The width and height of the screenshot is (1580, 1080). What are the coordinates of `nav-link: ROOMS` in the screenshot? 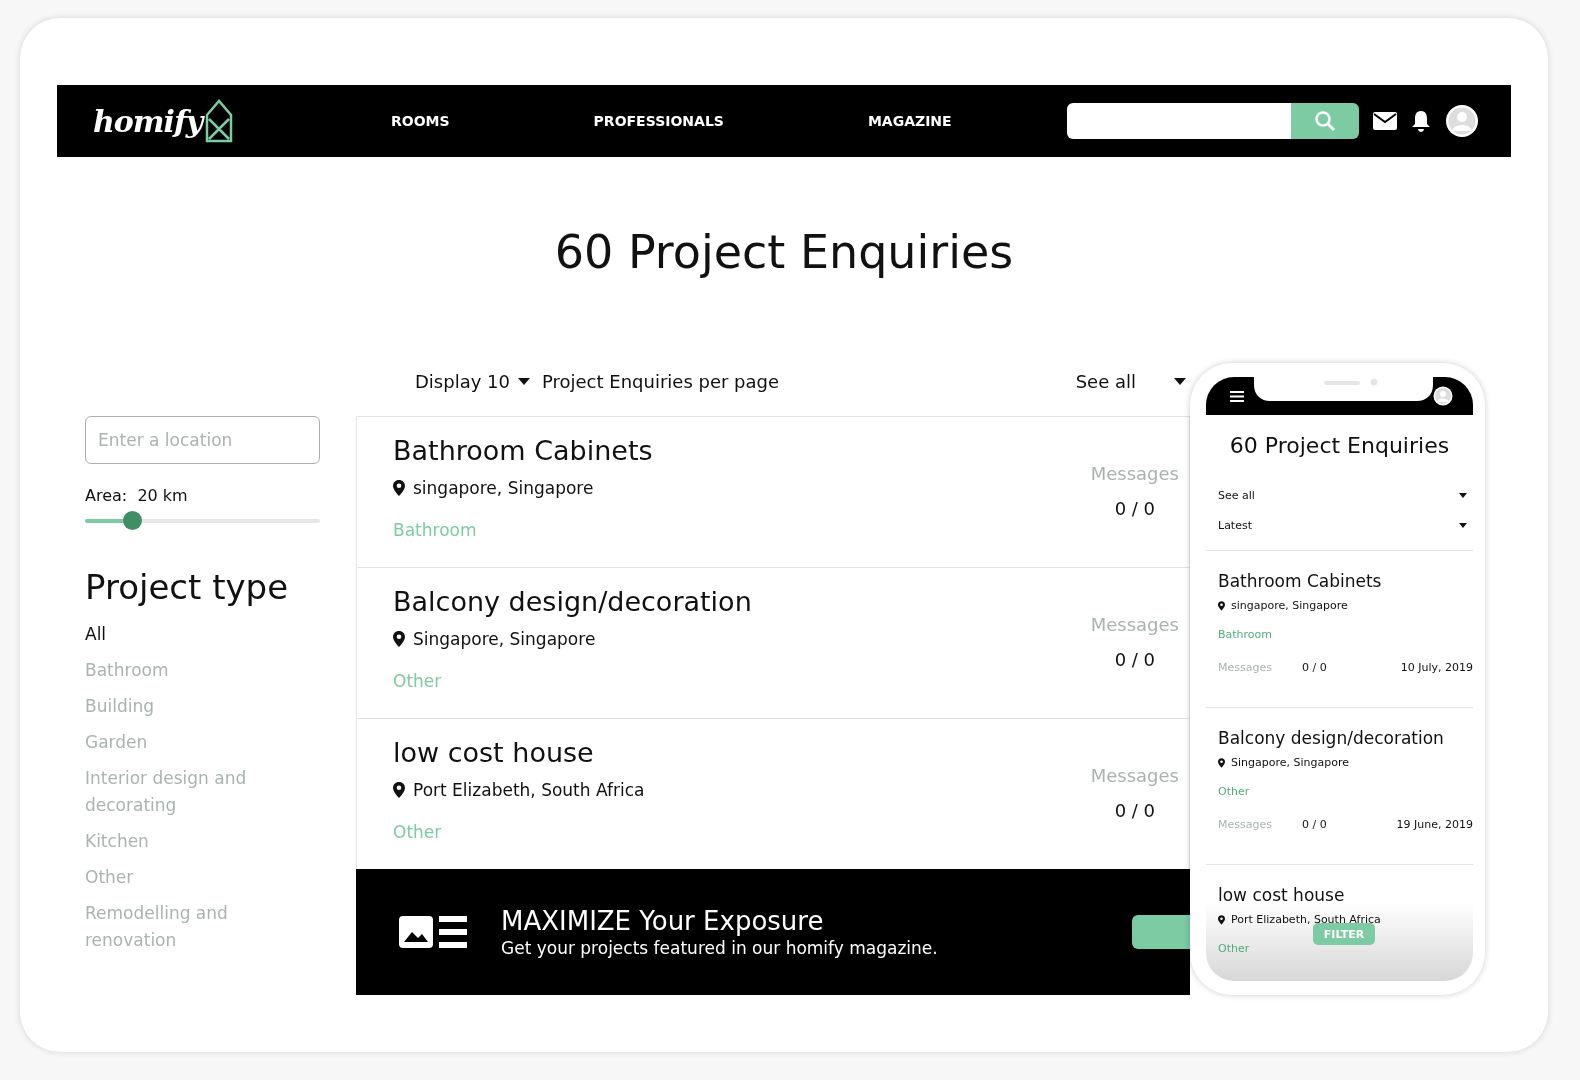 It's located at (420, 121).